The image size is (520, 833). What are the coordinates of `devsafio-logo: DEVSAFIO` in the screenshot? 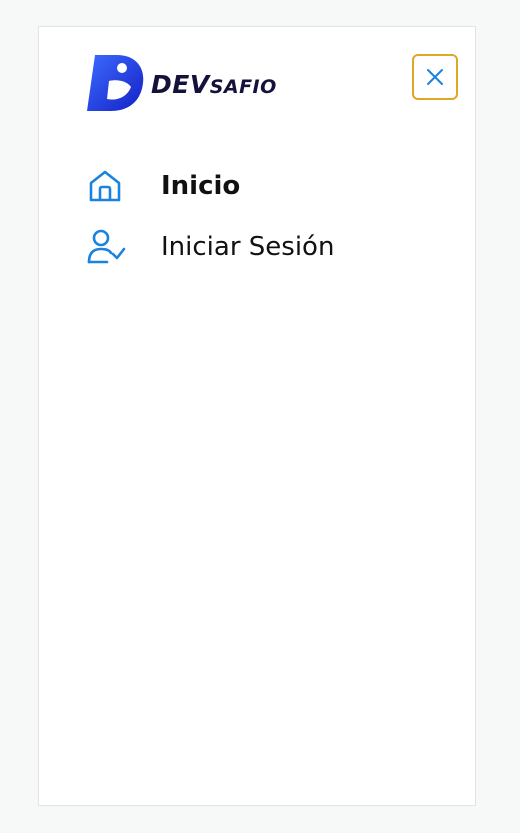 It's located at (182, 83).